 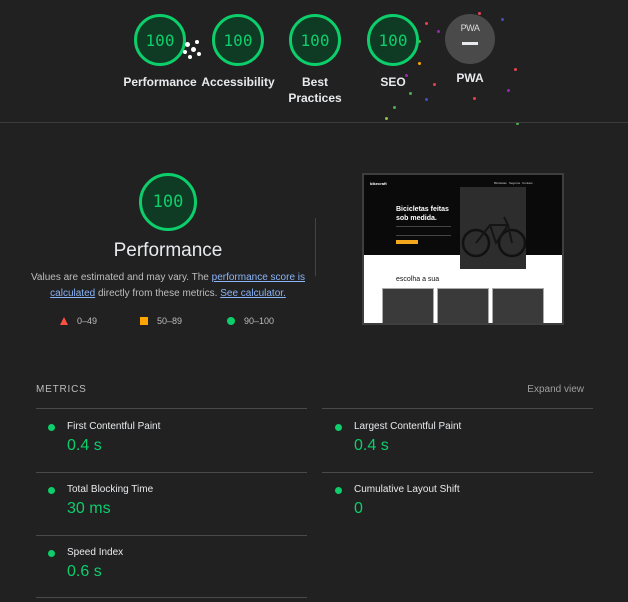 What do you see at coordinates (470, 43) in the screenshot?
I see `dash-icon` at bounding box center [470, 43].